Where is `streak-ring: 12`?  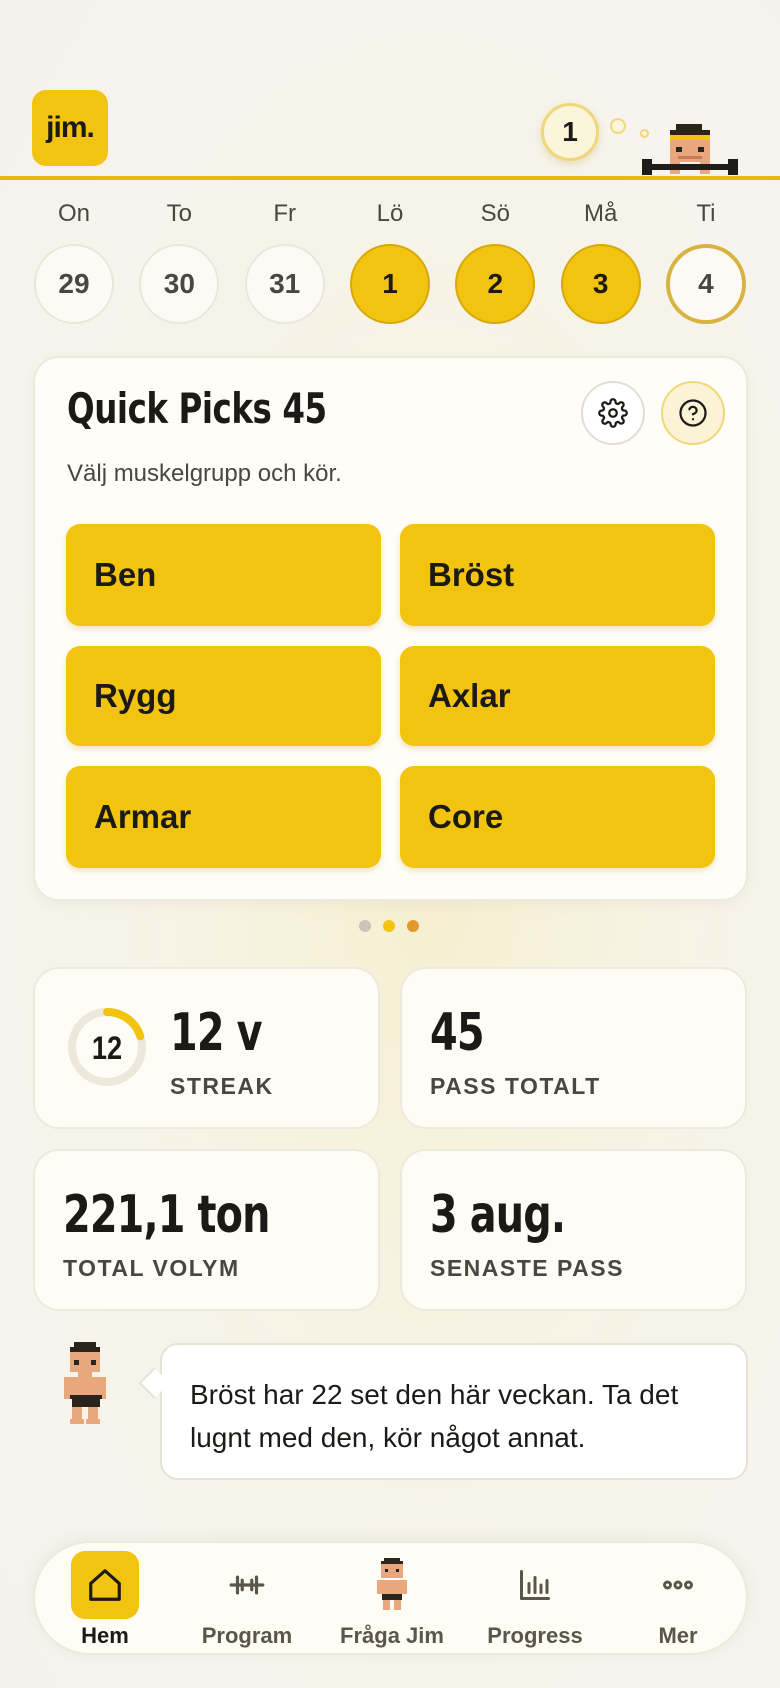 streak-ring: 12 is located at coordinates (107, 1047).